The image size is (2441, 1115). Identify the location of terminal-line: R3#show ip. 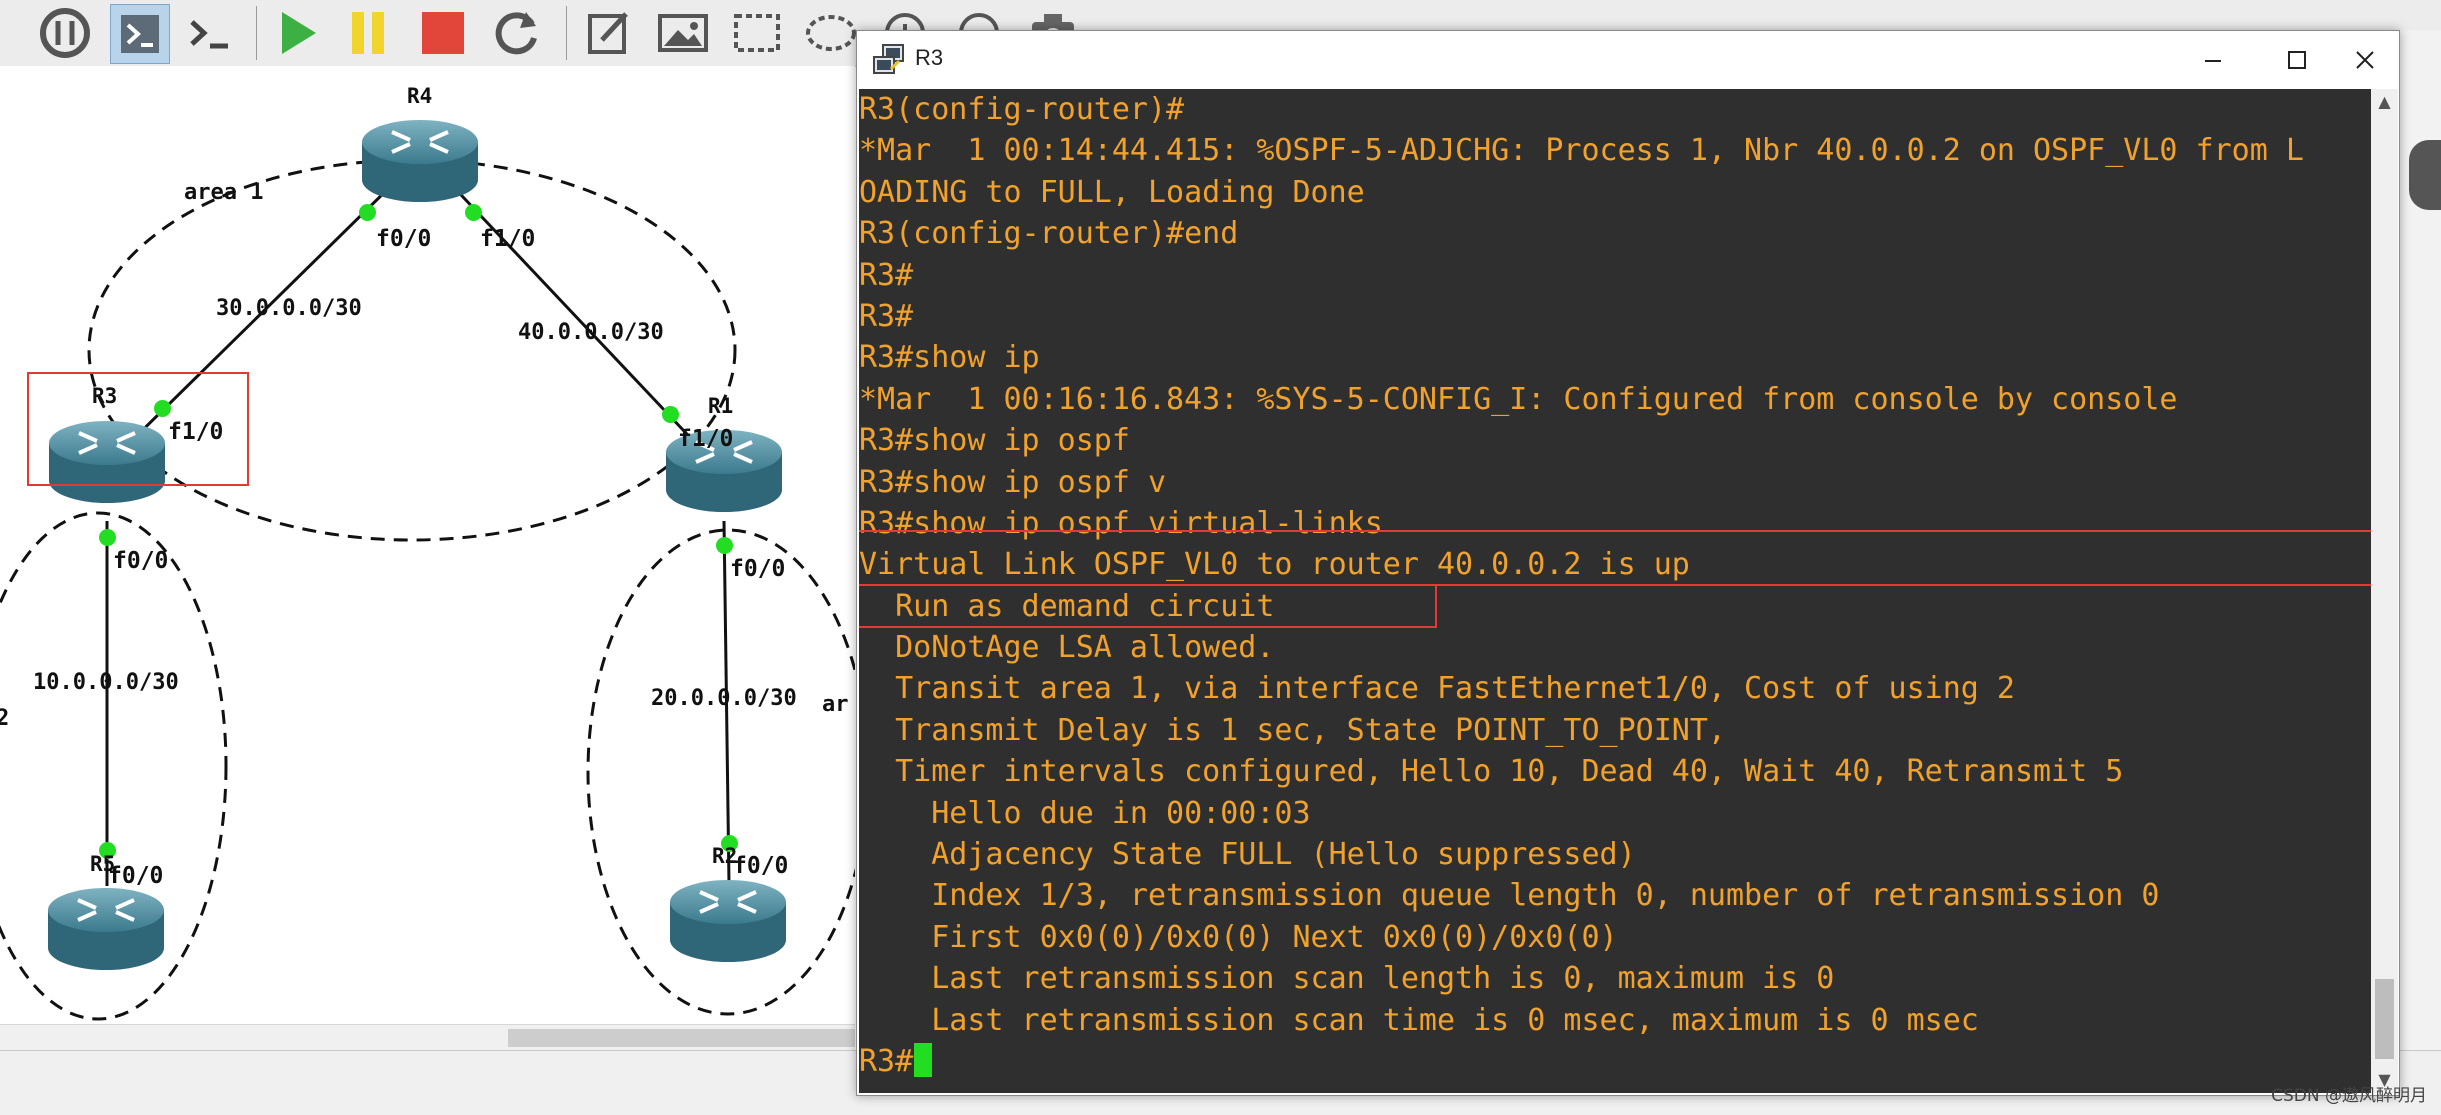
(949, 358).